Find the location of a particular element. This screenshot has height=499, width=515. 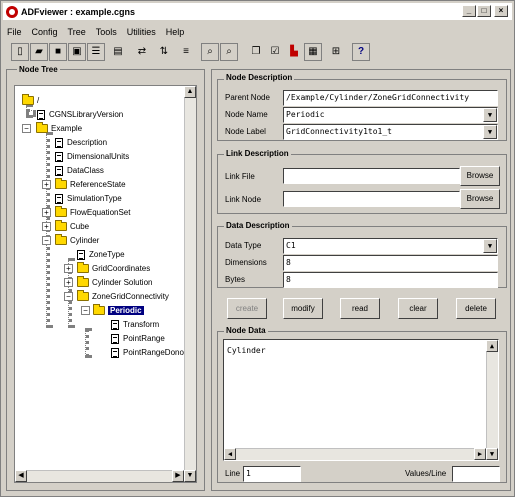

menu-tools: Tools is located at coordinates (106, 32).